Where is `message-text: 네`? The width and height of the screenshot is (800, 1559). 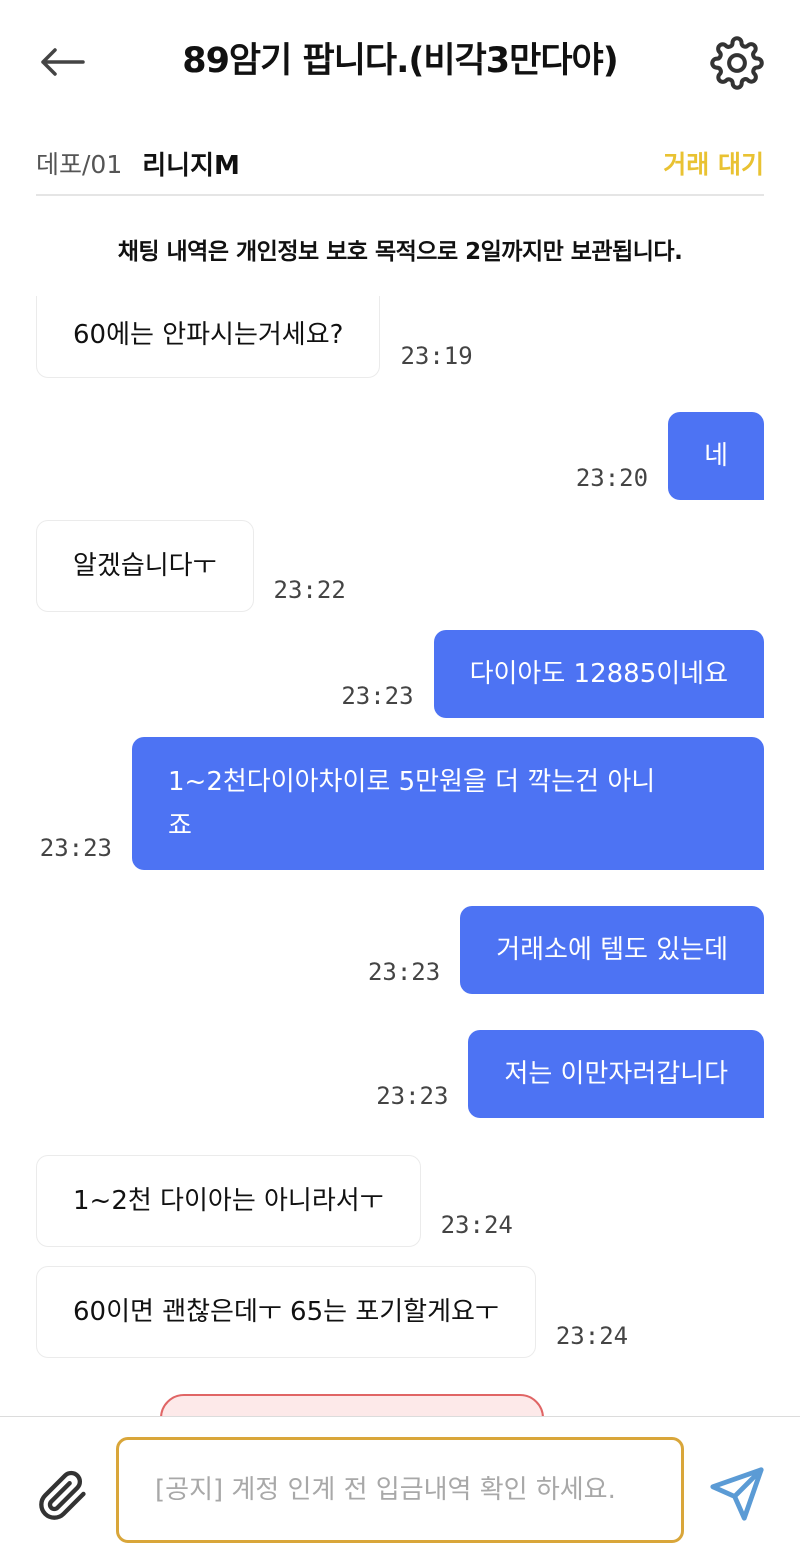 message-text: 네 is located at coordinates (716, 456).